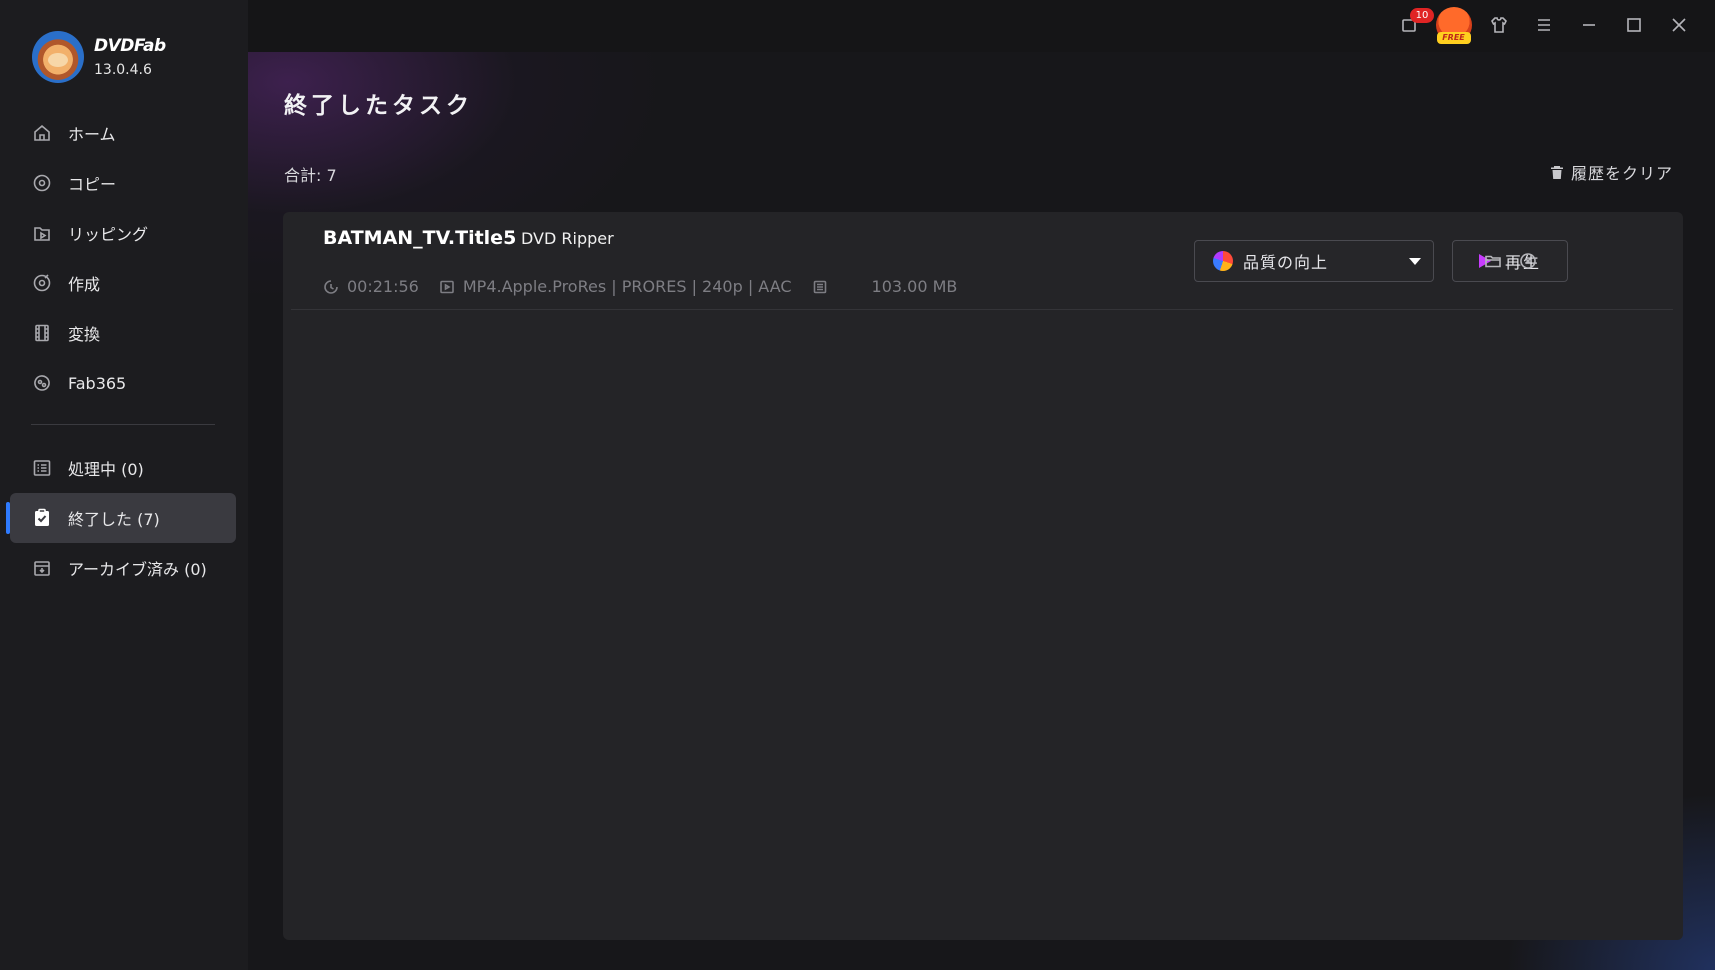  I want to click on subtitle-list-icon, so click(819, 286).